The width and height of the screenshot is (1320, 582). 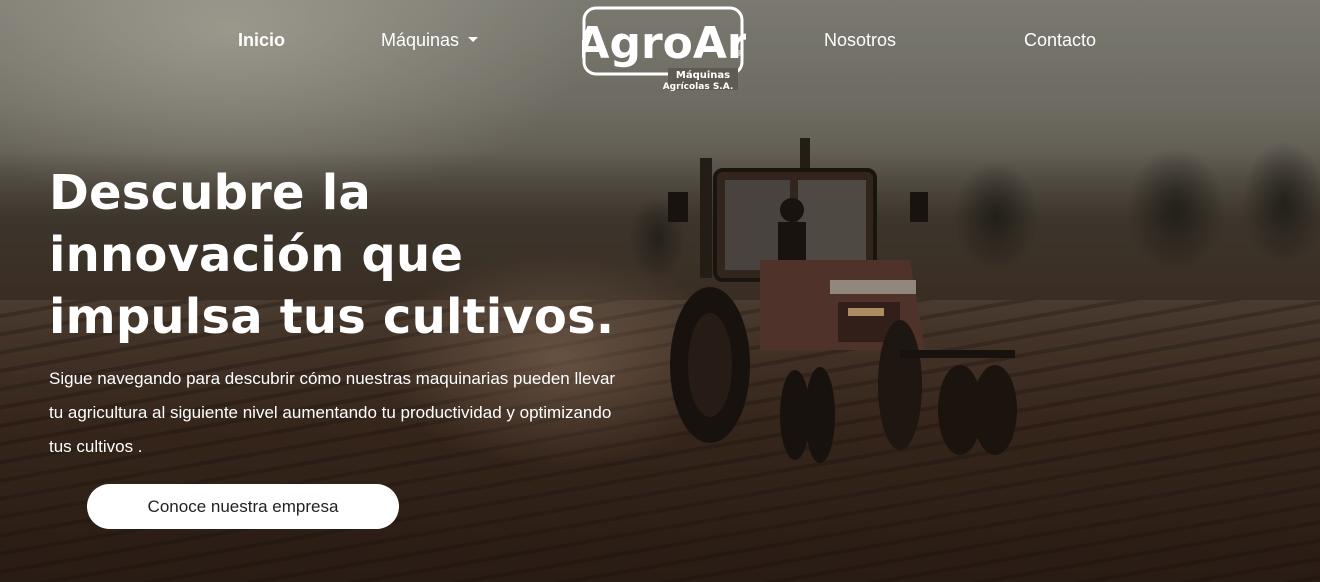 What do you see at coordinates (261, 40) in the screenshot?
I see `nav-item-inicio: Inicio` at bounding box center [261, 40].